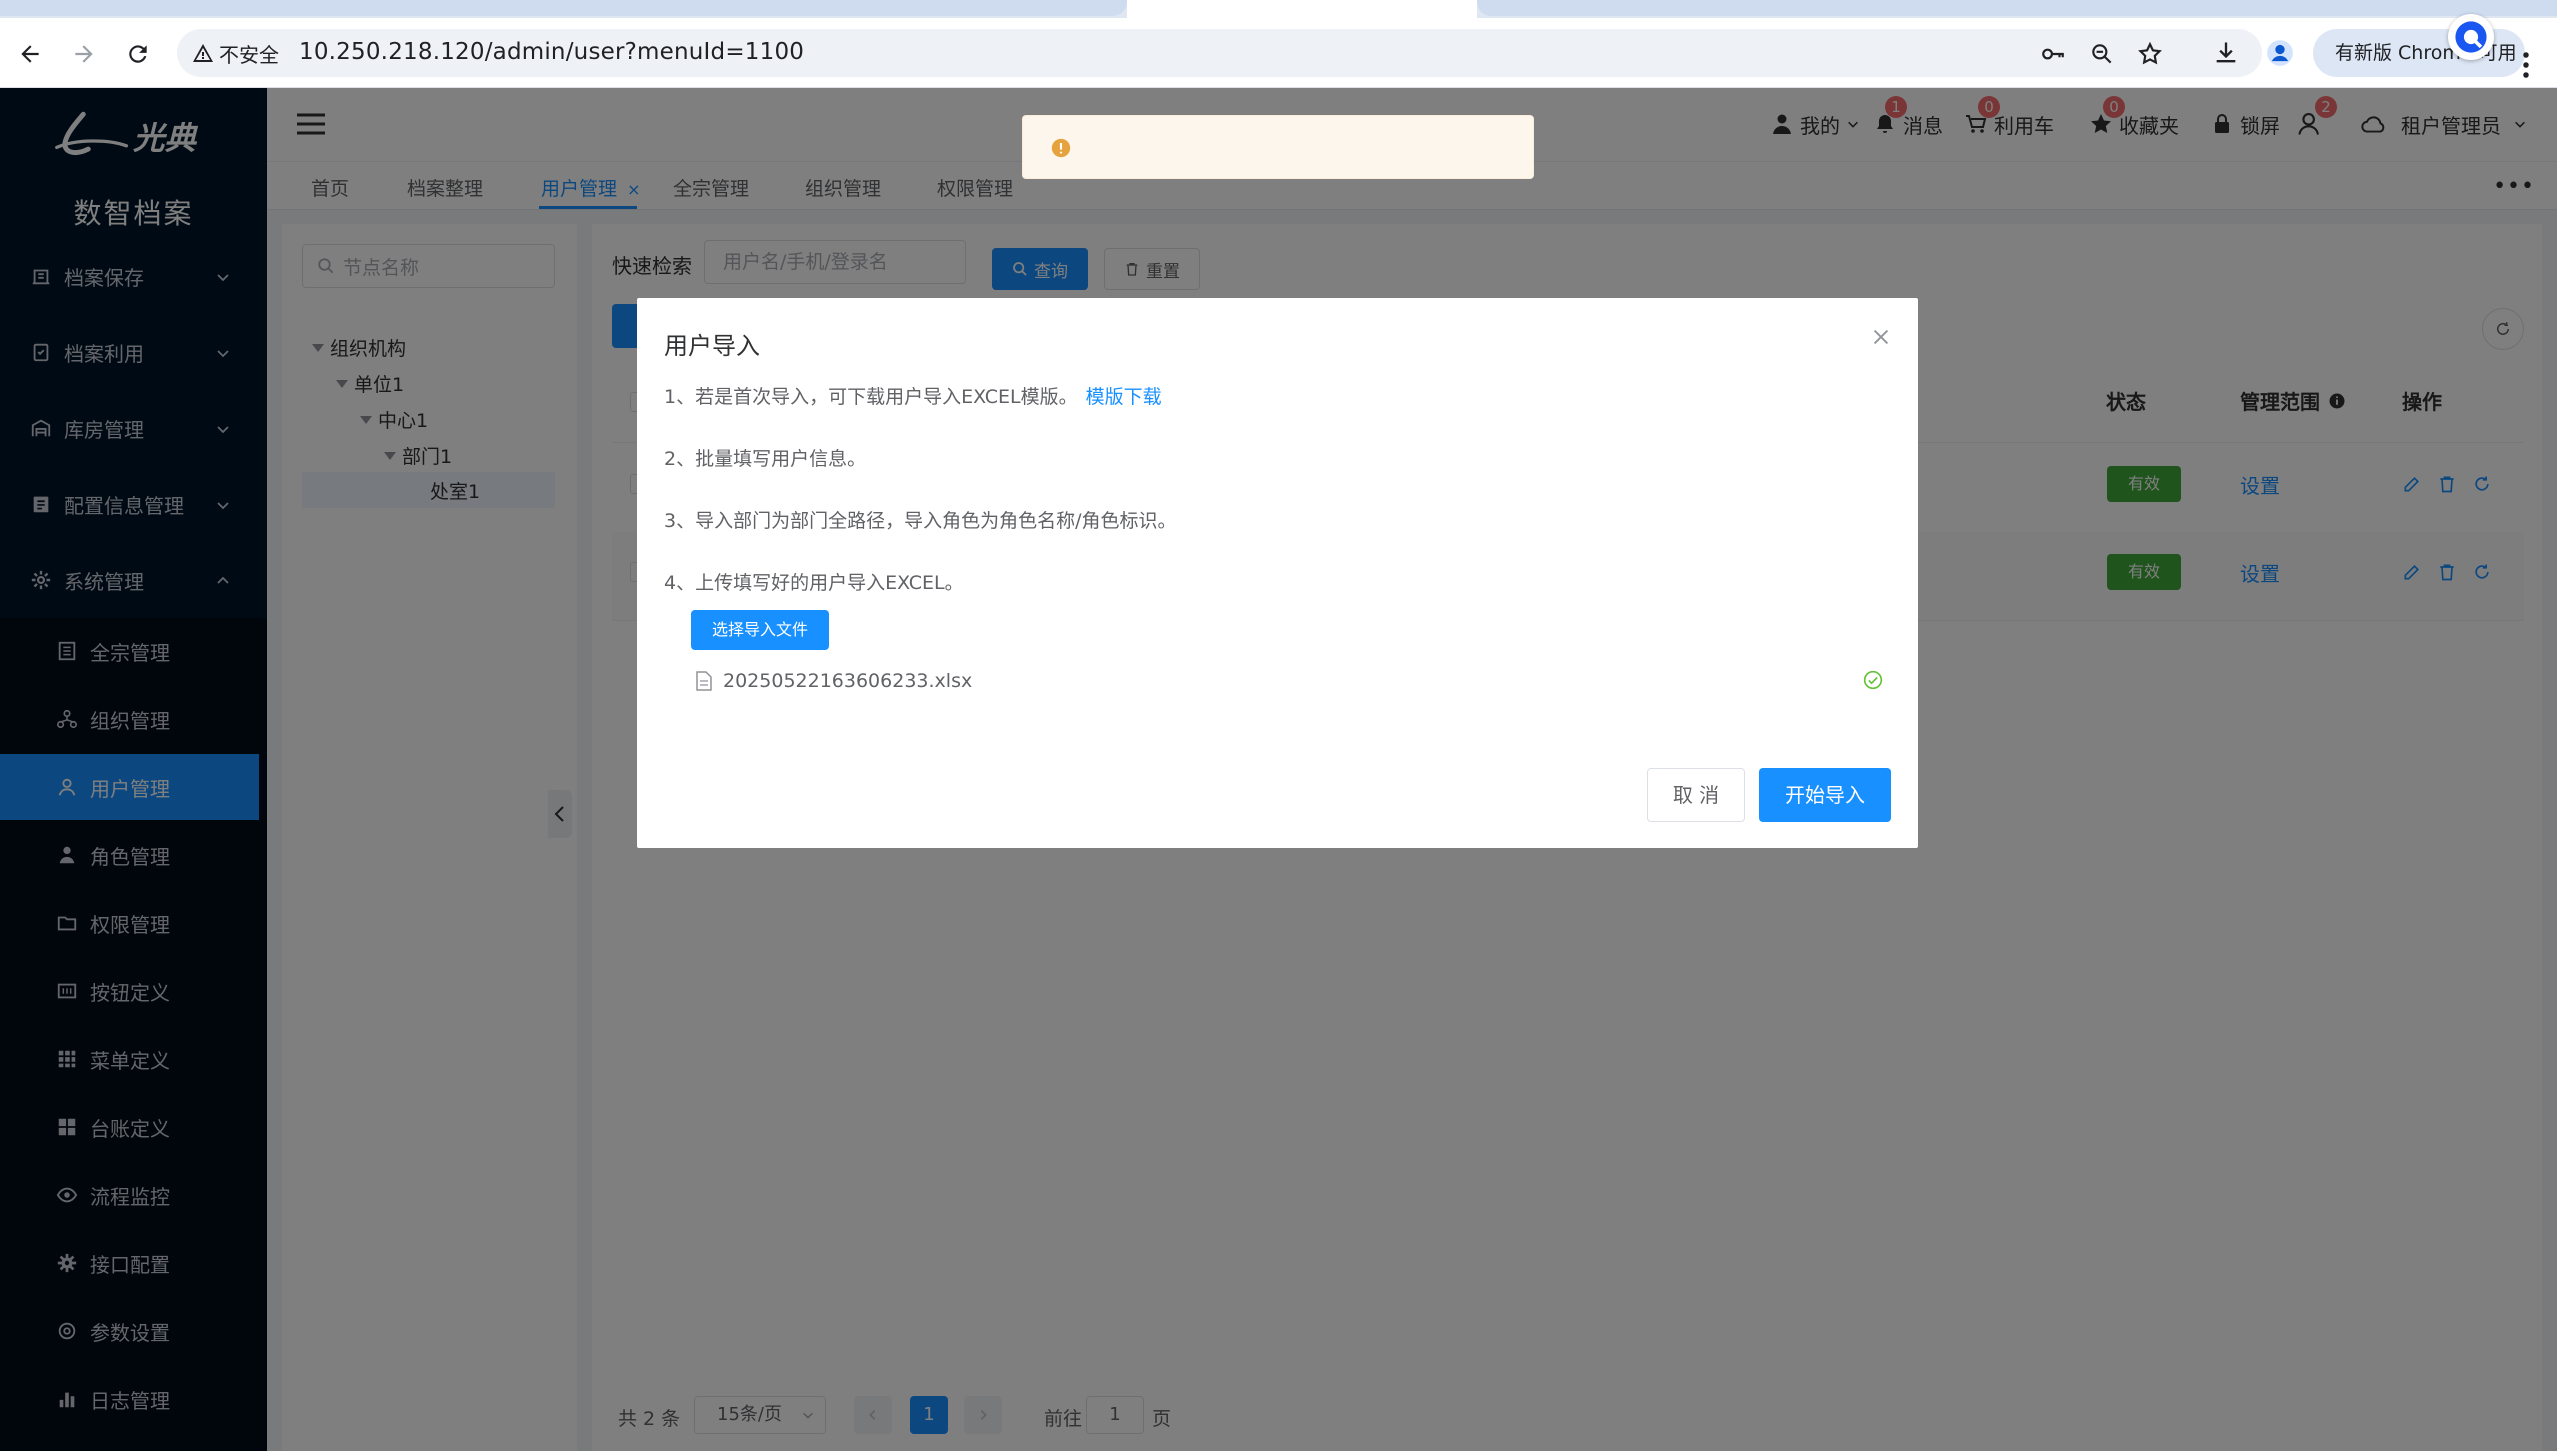 The height and width of the screenshot is (1451, 2557). What do you see at coordinates (1696, 795) in the screenshot?
I see `cancel-button: 取 消` at bounding box center [1696, 795].